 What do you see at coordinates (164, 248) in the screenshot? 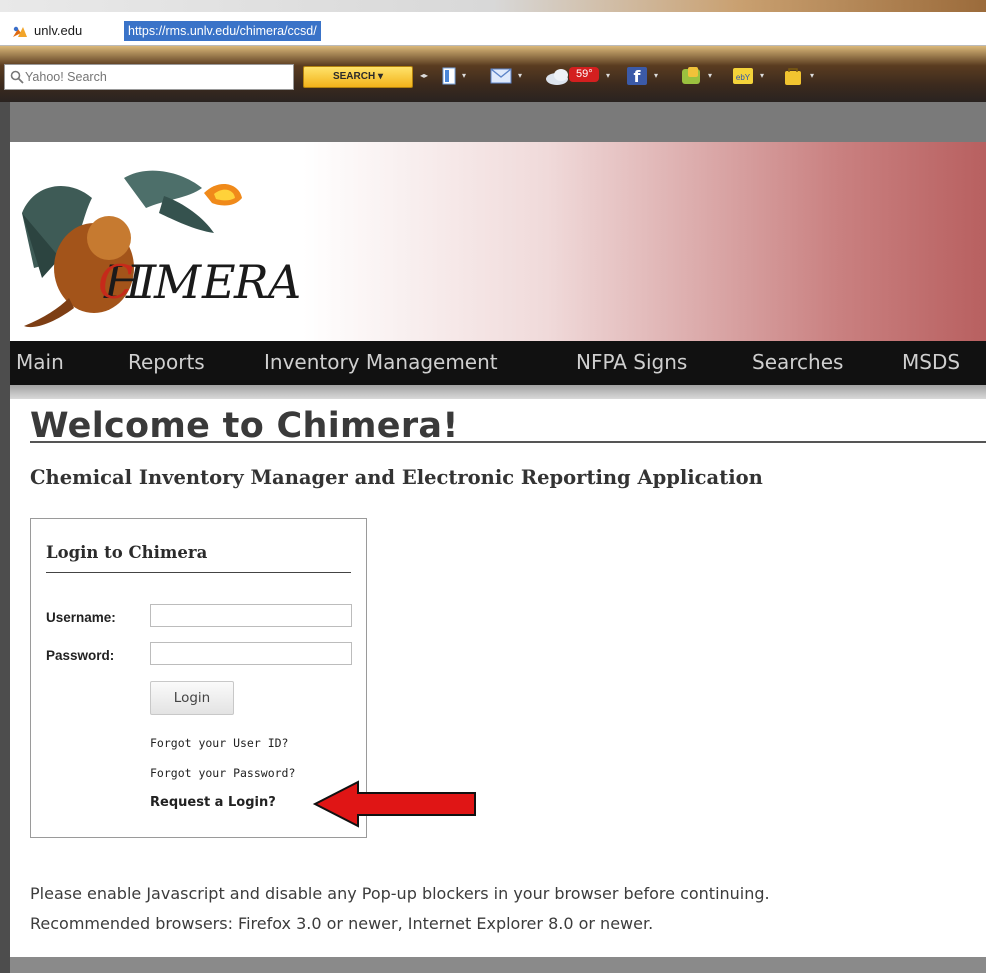
I see `chimera-logo-icon: H I M E R A C` at bounding box center [164, 248].